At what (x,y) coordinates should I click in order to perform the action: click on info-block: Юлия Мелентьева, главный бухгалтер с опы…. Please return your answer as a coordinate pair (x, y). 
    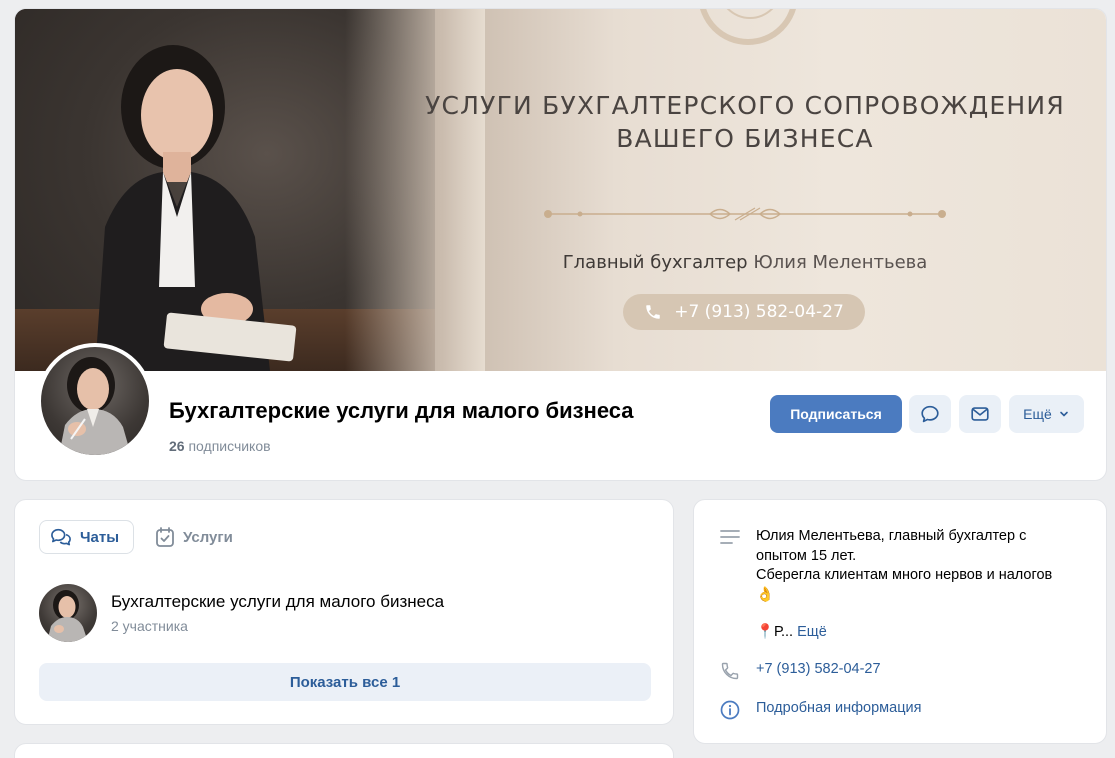
    Looking at the image, I should click on (900, 621).